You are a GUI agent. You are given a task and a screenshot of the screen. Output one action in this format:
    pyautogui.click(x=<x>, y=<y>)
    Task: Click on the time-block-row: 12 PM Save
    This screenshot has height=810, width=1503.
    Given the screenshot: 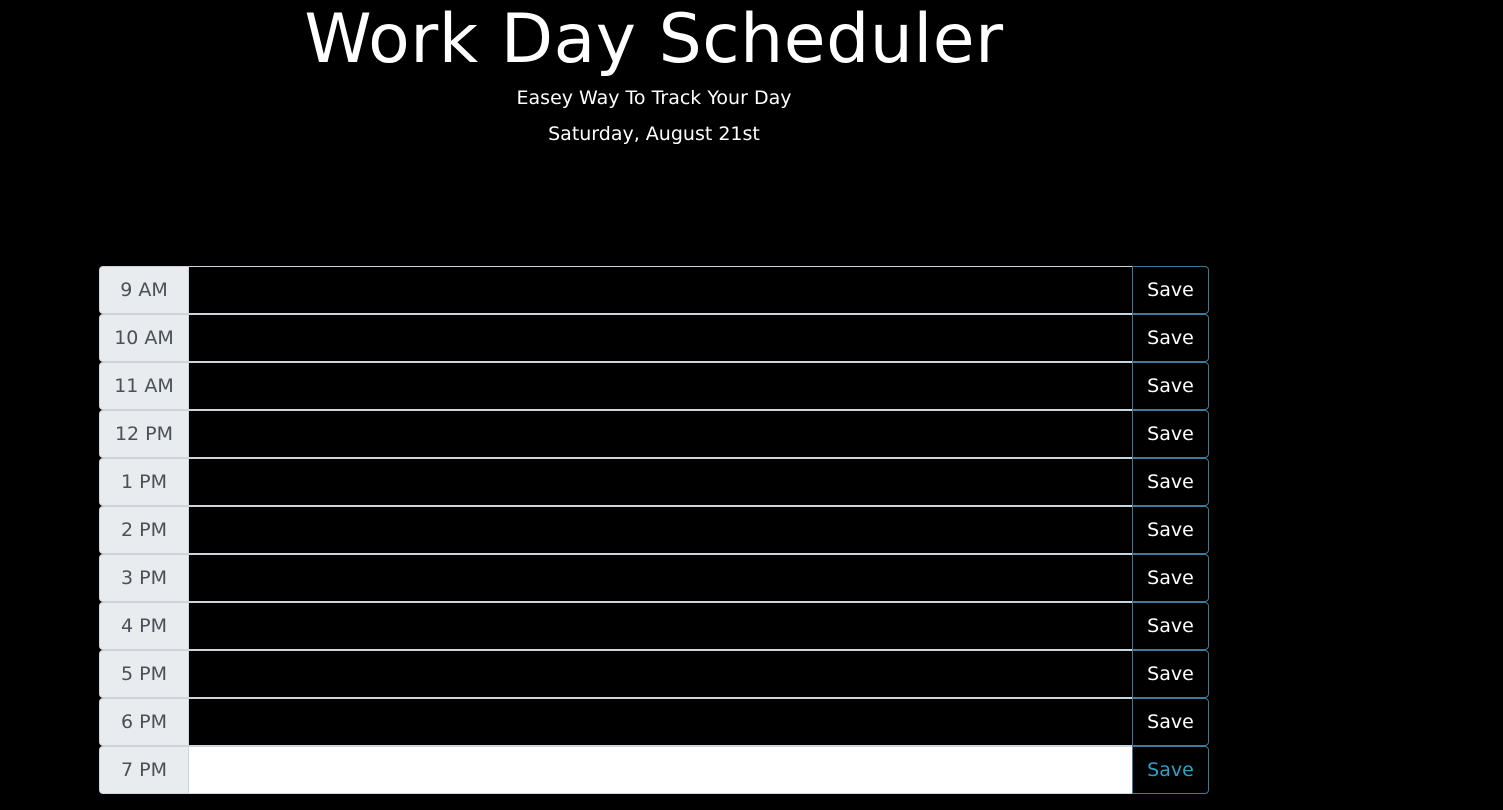 What is the action you would take?
    pyautogui.click(x=654, y=434)
    